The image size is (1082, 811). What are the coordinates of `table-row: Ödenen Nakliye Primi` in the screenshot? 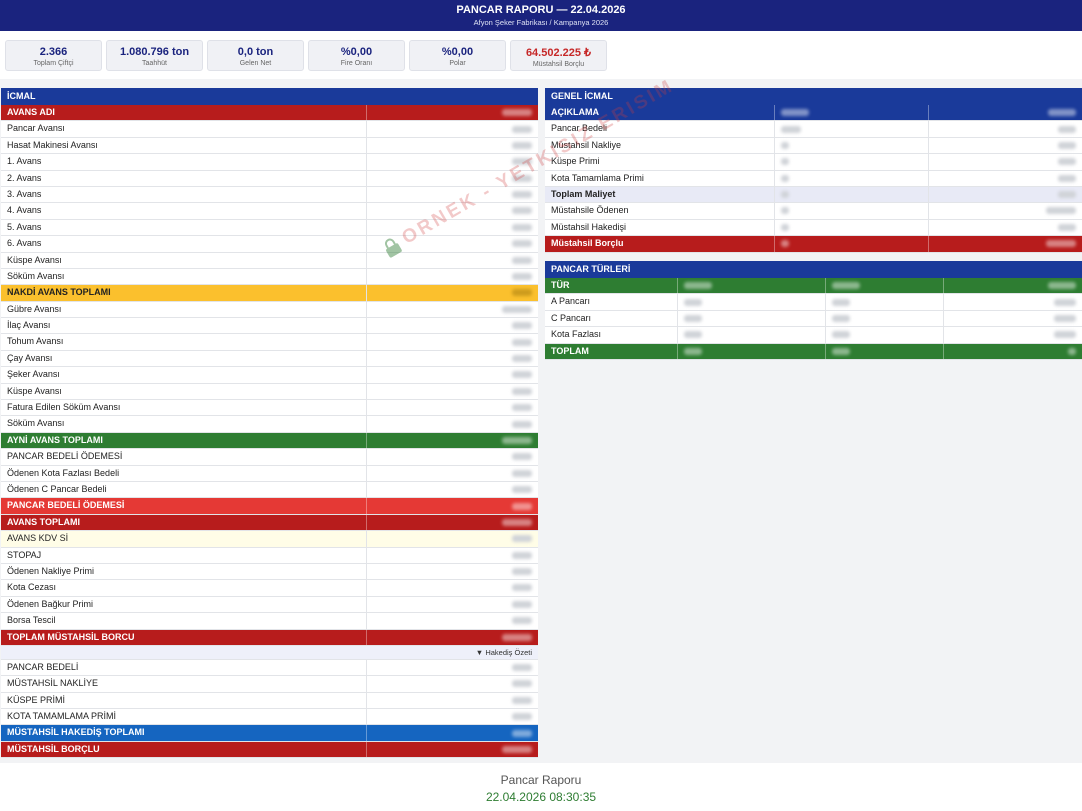 It's located at (269, 572).